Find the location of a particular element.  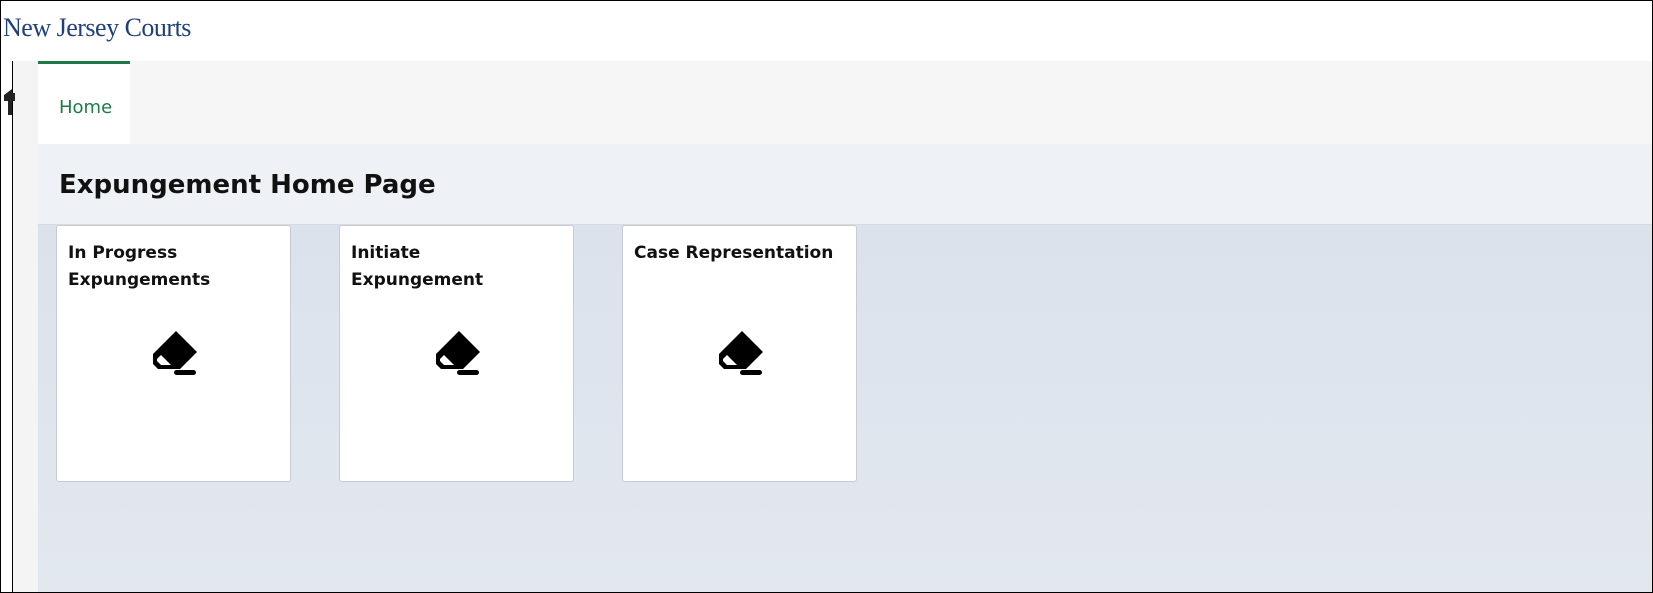

tab-home-label: Home is located at coordinates (86, 107).